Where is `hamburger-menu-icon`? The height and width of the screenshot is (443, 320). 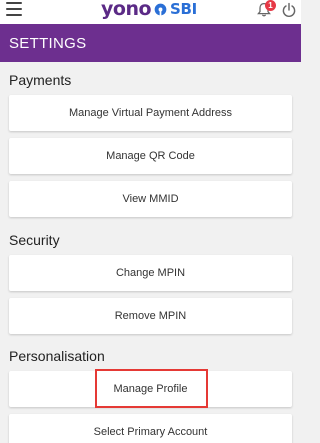 hamburger-menu-icon is located at coordinates (14, 9).